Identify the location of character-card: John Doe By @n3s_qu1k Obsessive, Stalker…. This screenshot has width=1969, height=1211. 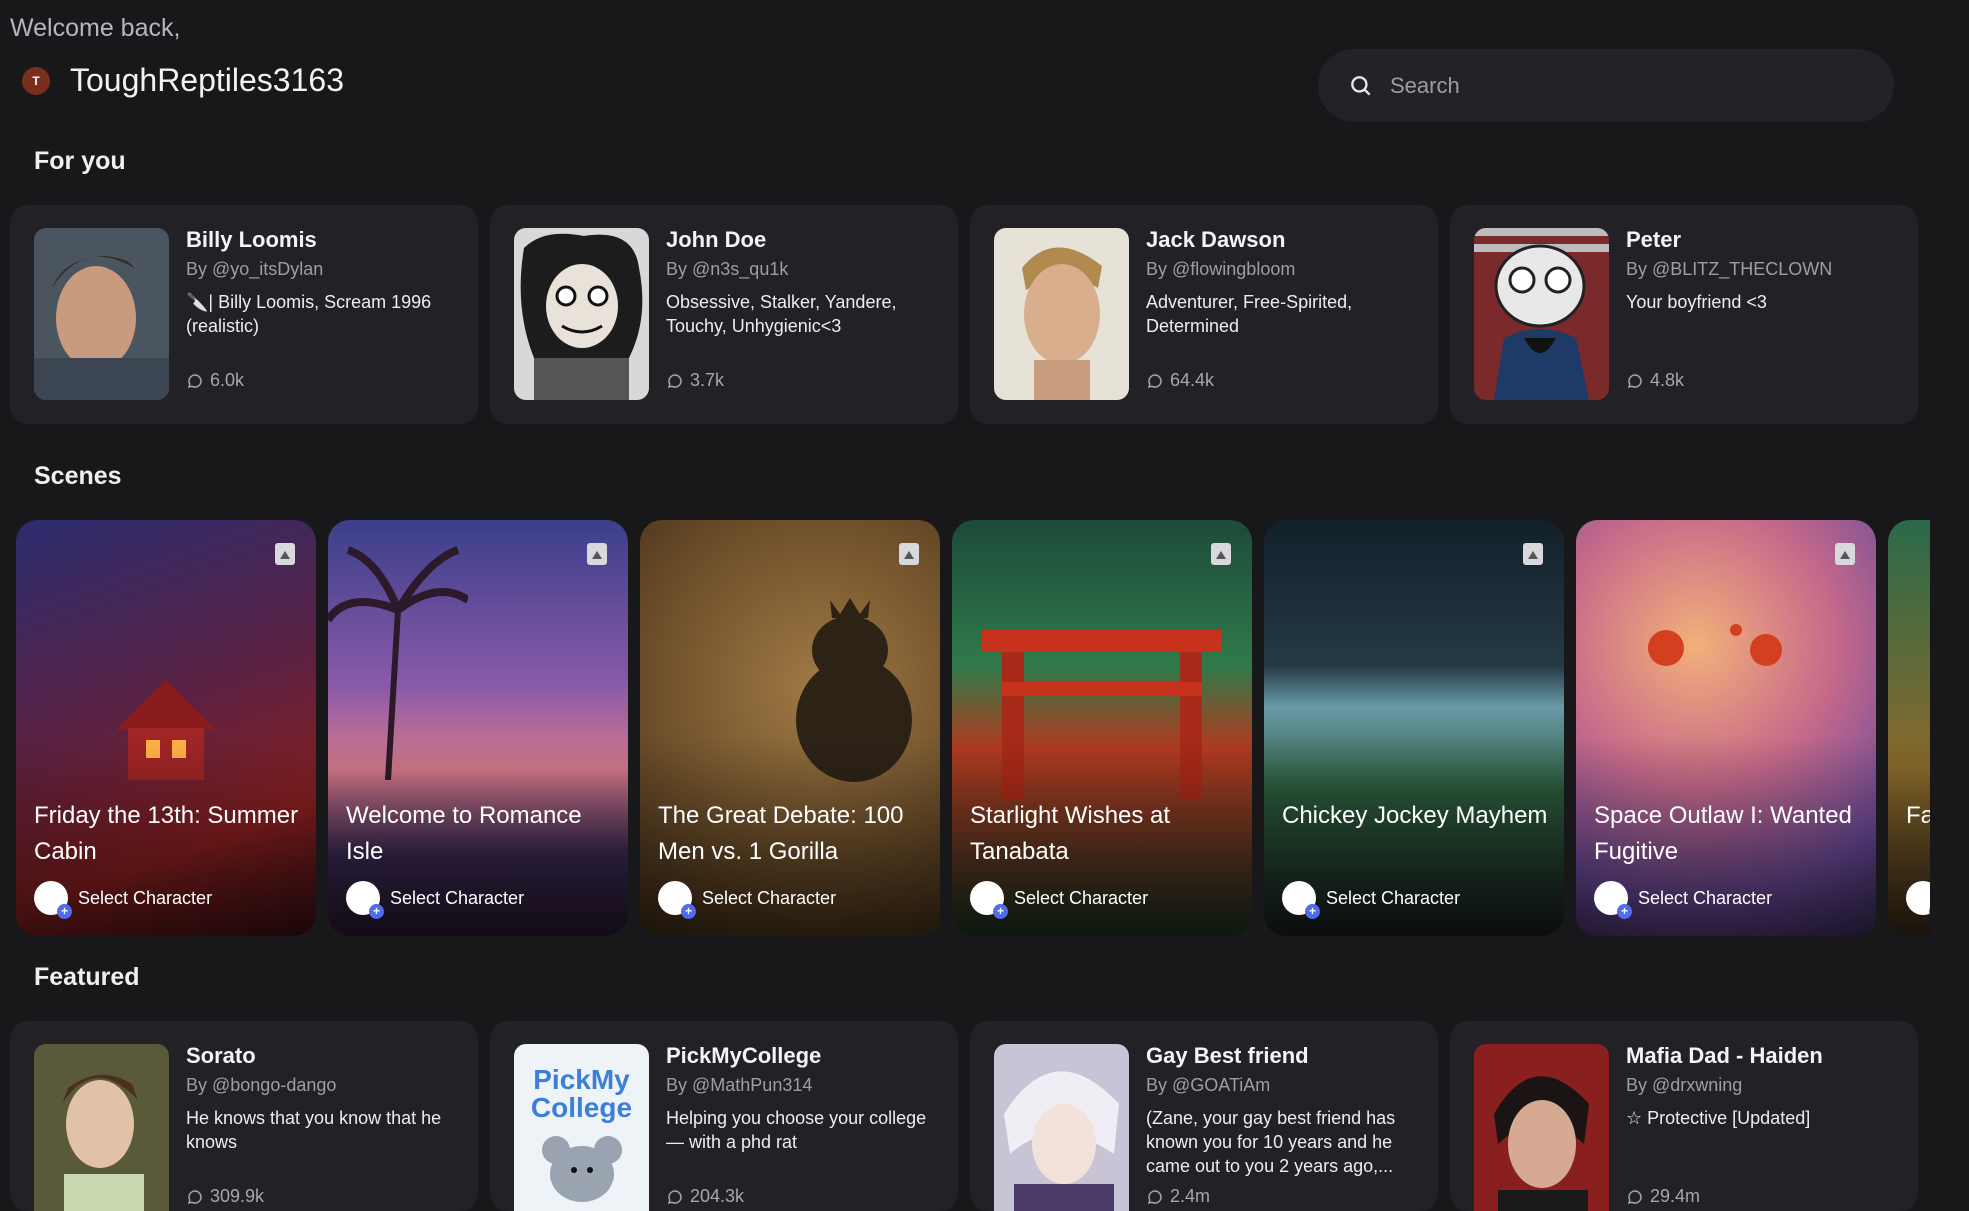
(724, 314).